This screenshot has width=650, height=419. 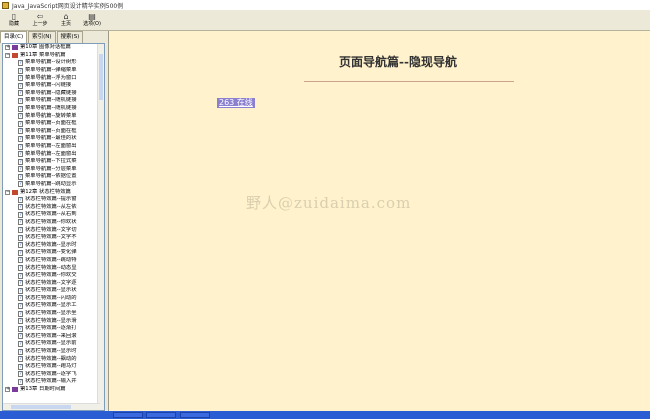 What do you see at coordinates (325, 20) in the screenshot?
I see `toolbar: ▯ 隐藏 ⇦ 上一步 ⌂ 主页 ▤ 选项(O)` at bounding box center [325, 20].